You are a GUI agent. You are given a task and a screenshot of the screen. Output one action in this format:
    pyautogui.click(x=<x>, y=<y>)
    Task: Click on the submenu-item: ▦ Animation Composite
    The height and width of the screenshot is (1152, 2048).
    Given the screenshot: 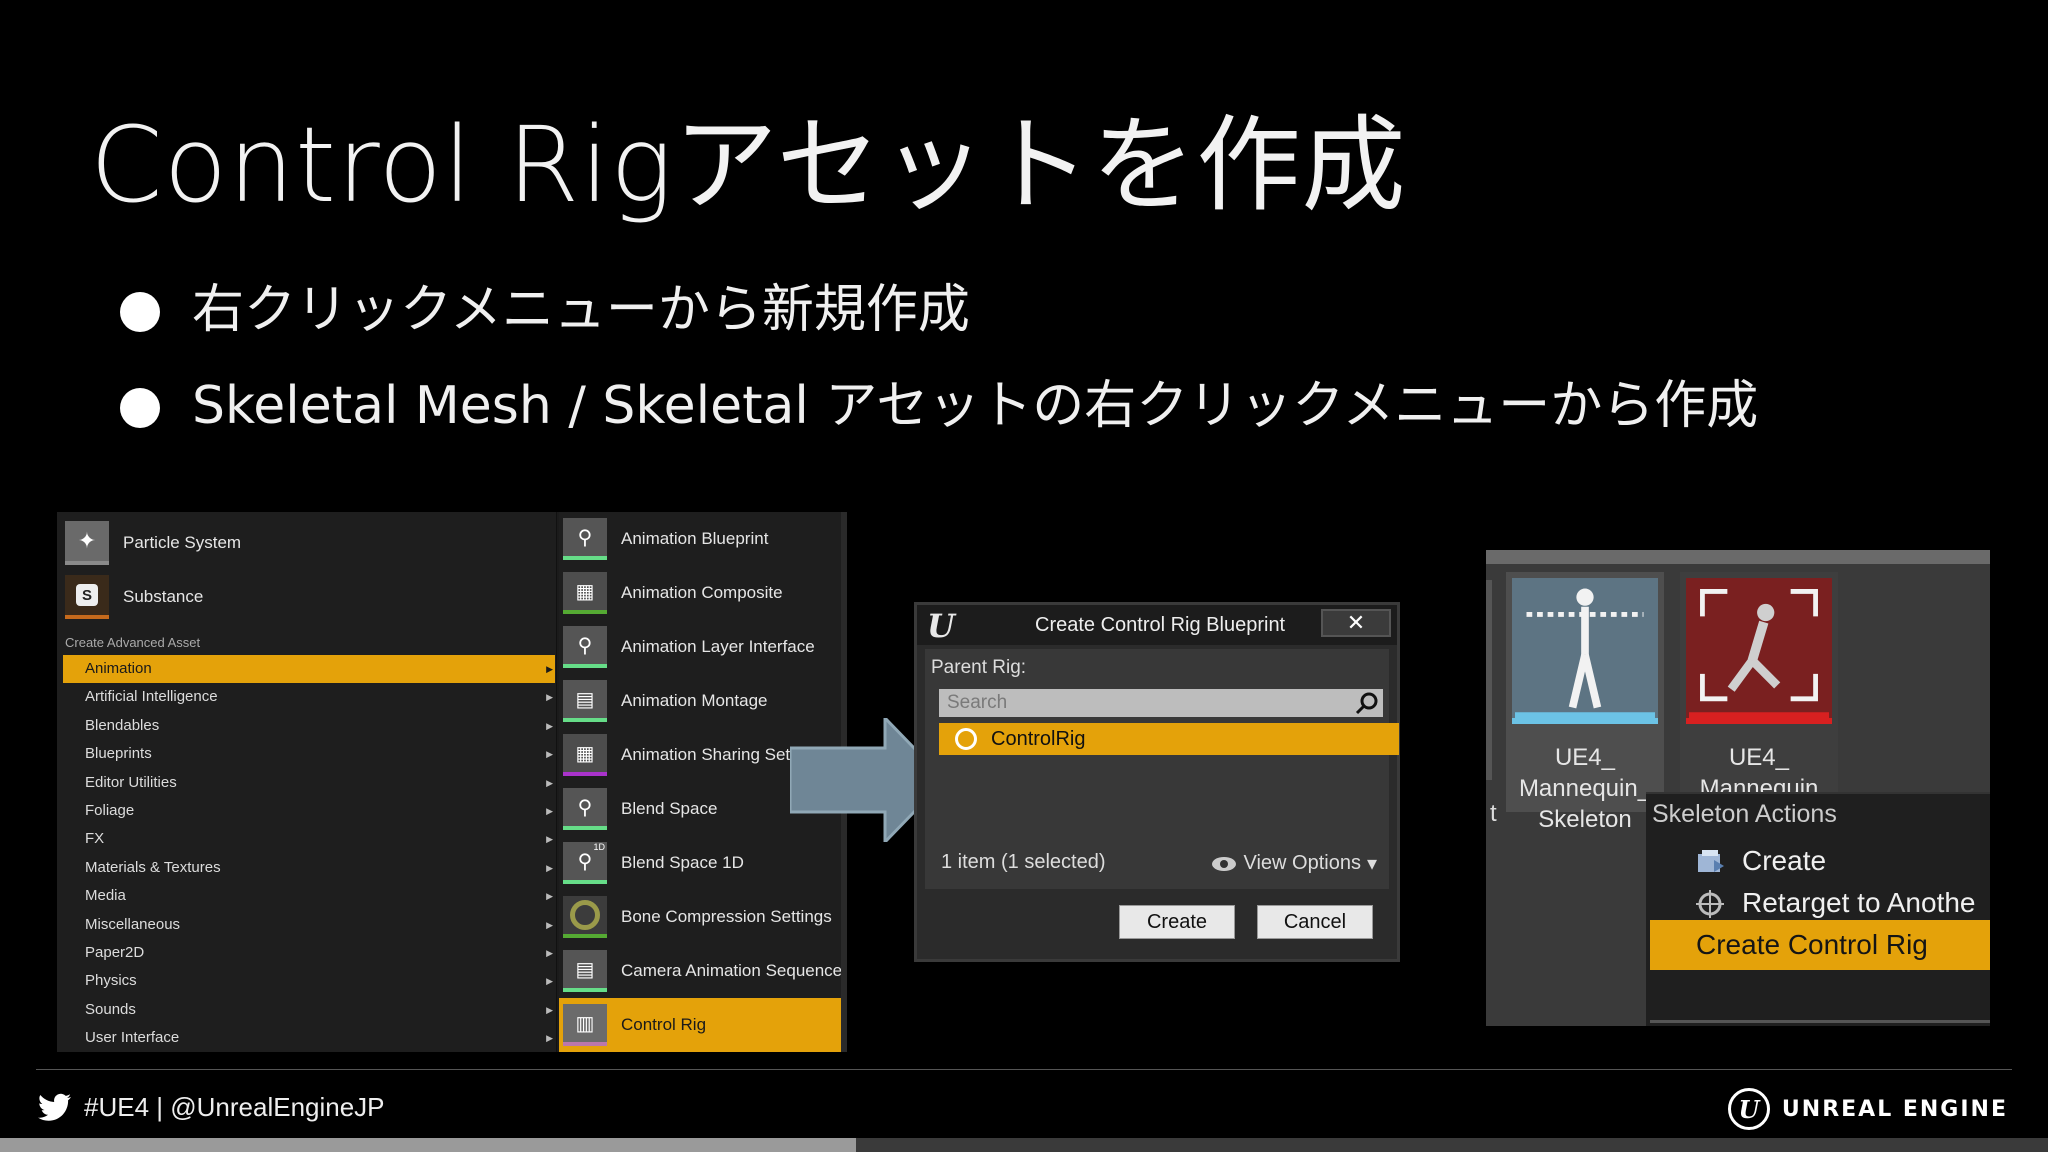 What is the action you would take?
    pyautogui.click(x=703, y=593)
    